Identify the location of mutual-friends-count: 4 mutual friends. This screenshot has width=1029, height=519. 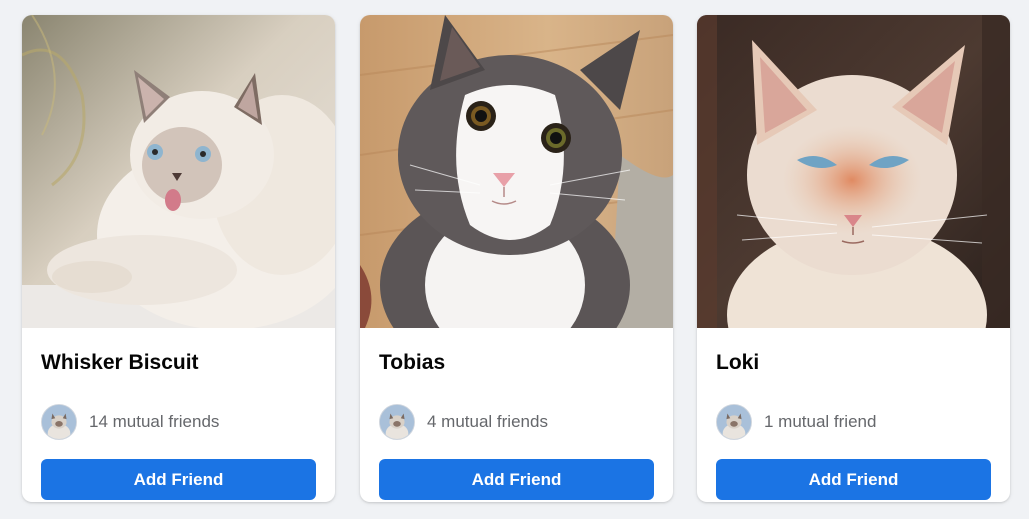
(487, 421).